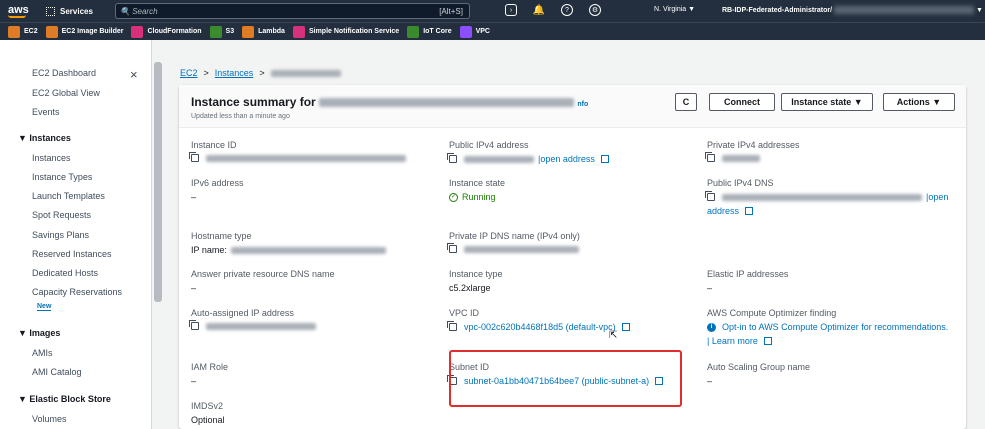  What do you see at coordinates (305, 73) in the screenshot?
I see `breadcrumb-instance-redacted` at bounding box center [305, 73].